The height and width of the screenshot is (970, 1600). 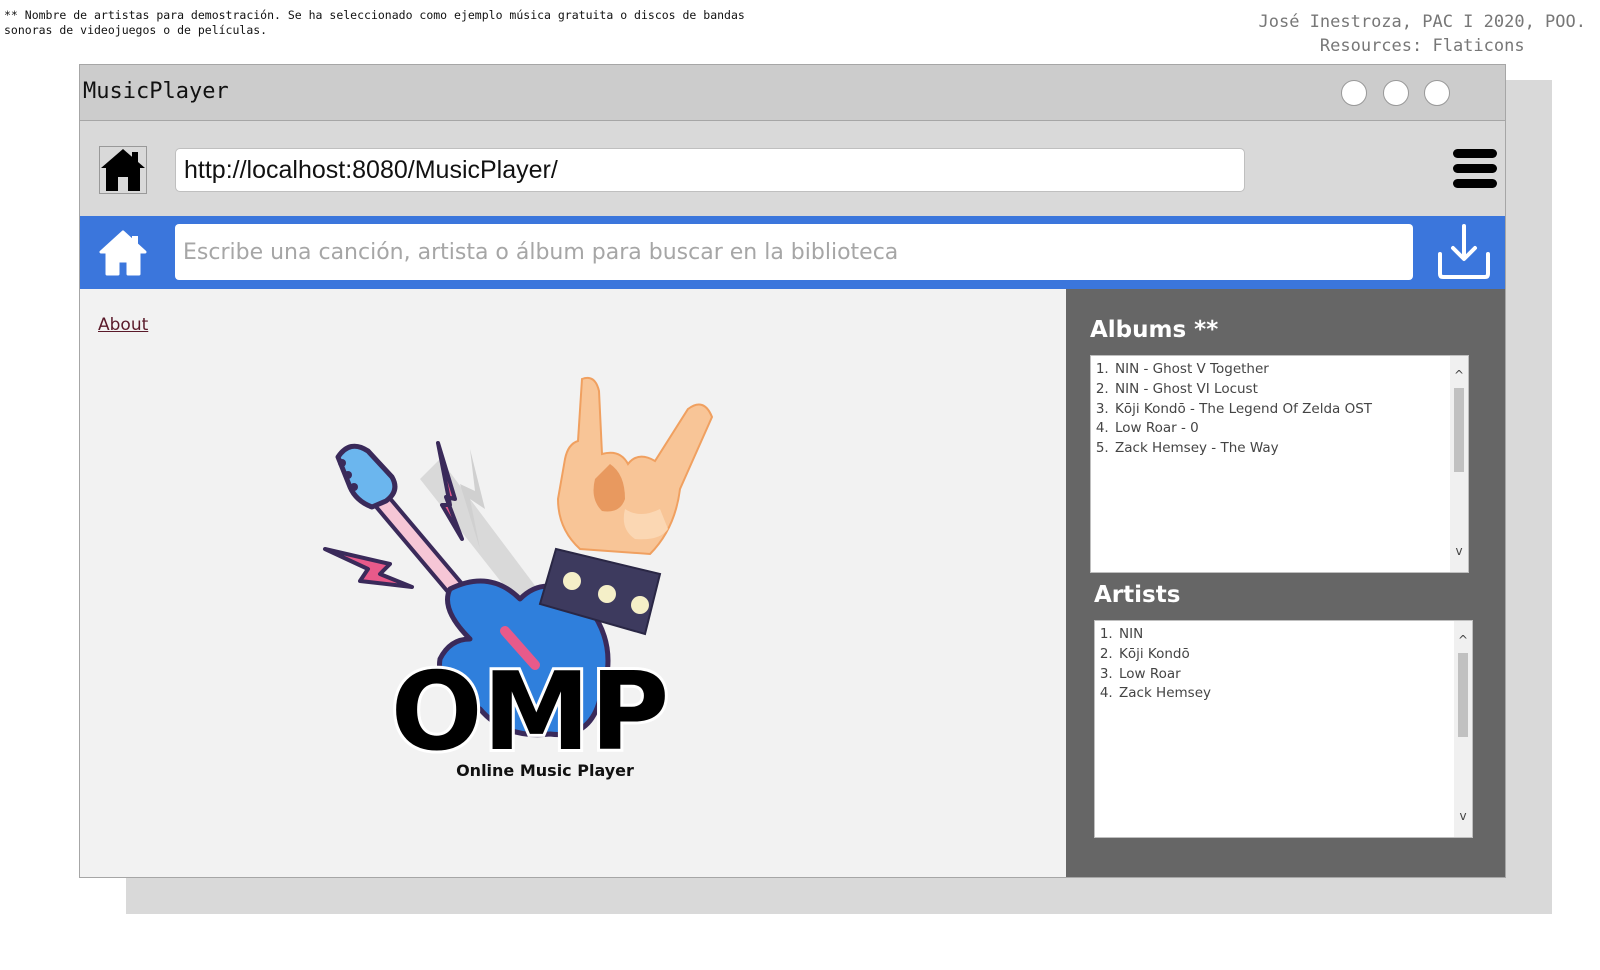 What do you see at coordinates (710, 170) in the screenshot?
I see `url-input` at bounding box center [710, 170].